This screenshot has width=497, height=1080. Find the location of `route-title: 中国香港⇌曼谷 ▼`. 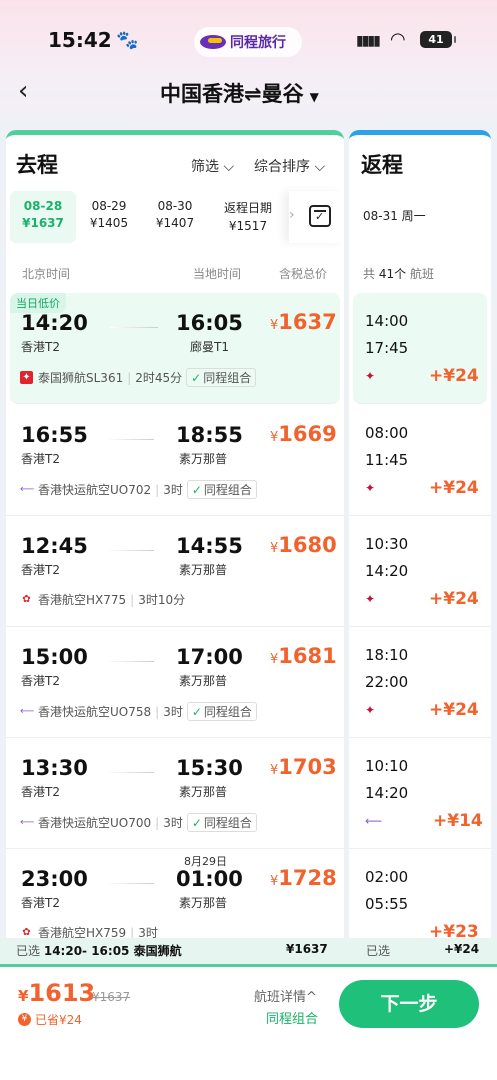

route-title: 中国香港⇌曼谷 ▼ is located at coordinates (239, 93).